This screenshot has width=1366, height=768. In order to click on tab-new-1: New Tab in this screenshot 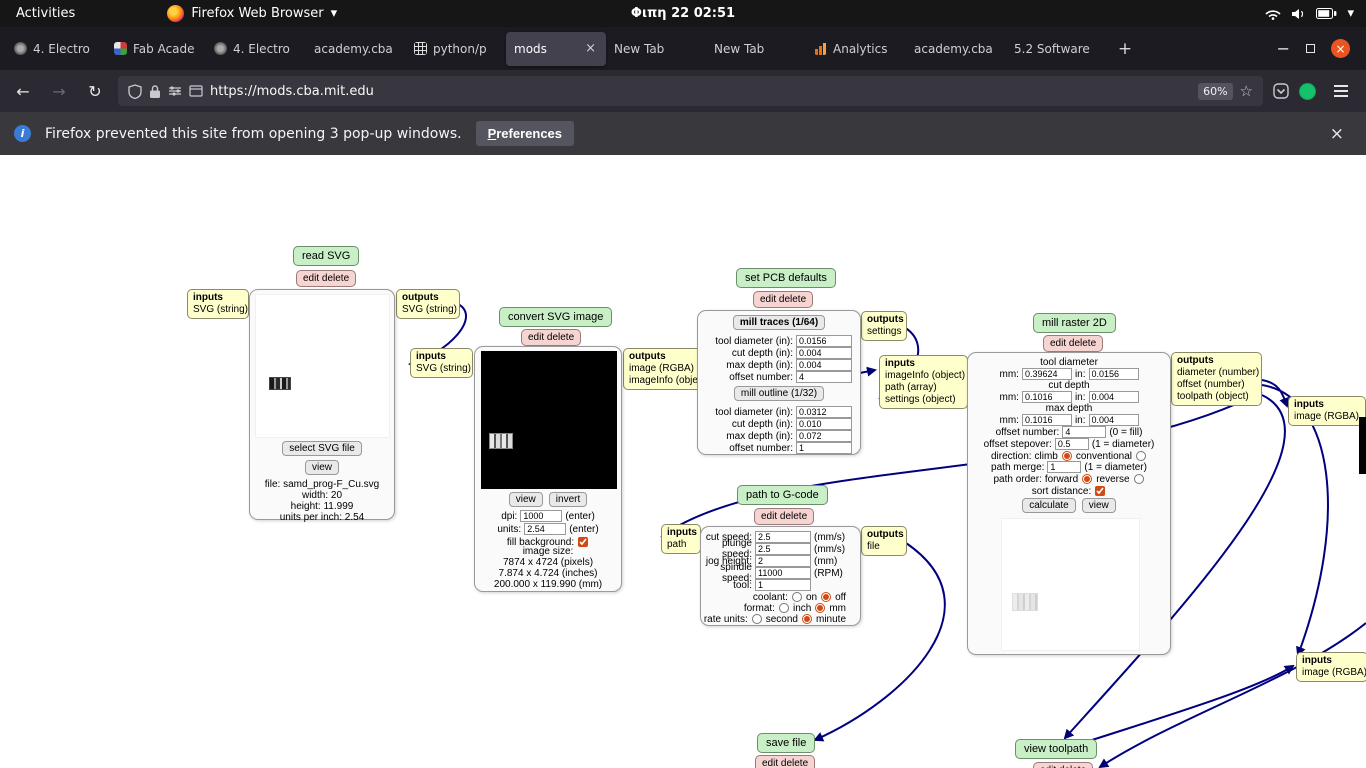, I will do `click(656, 49)`.